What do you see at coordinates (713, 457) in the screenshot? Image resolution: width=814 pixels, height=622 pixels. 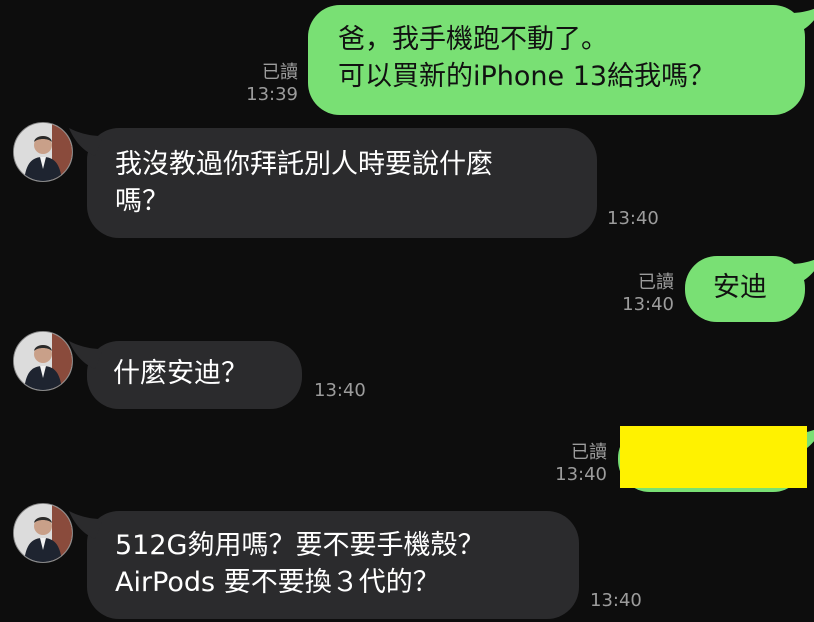 I see `redaction-overlay` at bounding box center [713, 457].